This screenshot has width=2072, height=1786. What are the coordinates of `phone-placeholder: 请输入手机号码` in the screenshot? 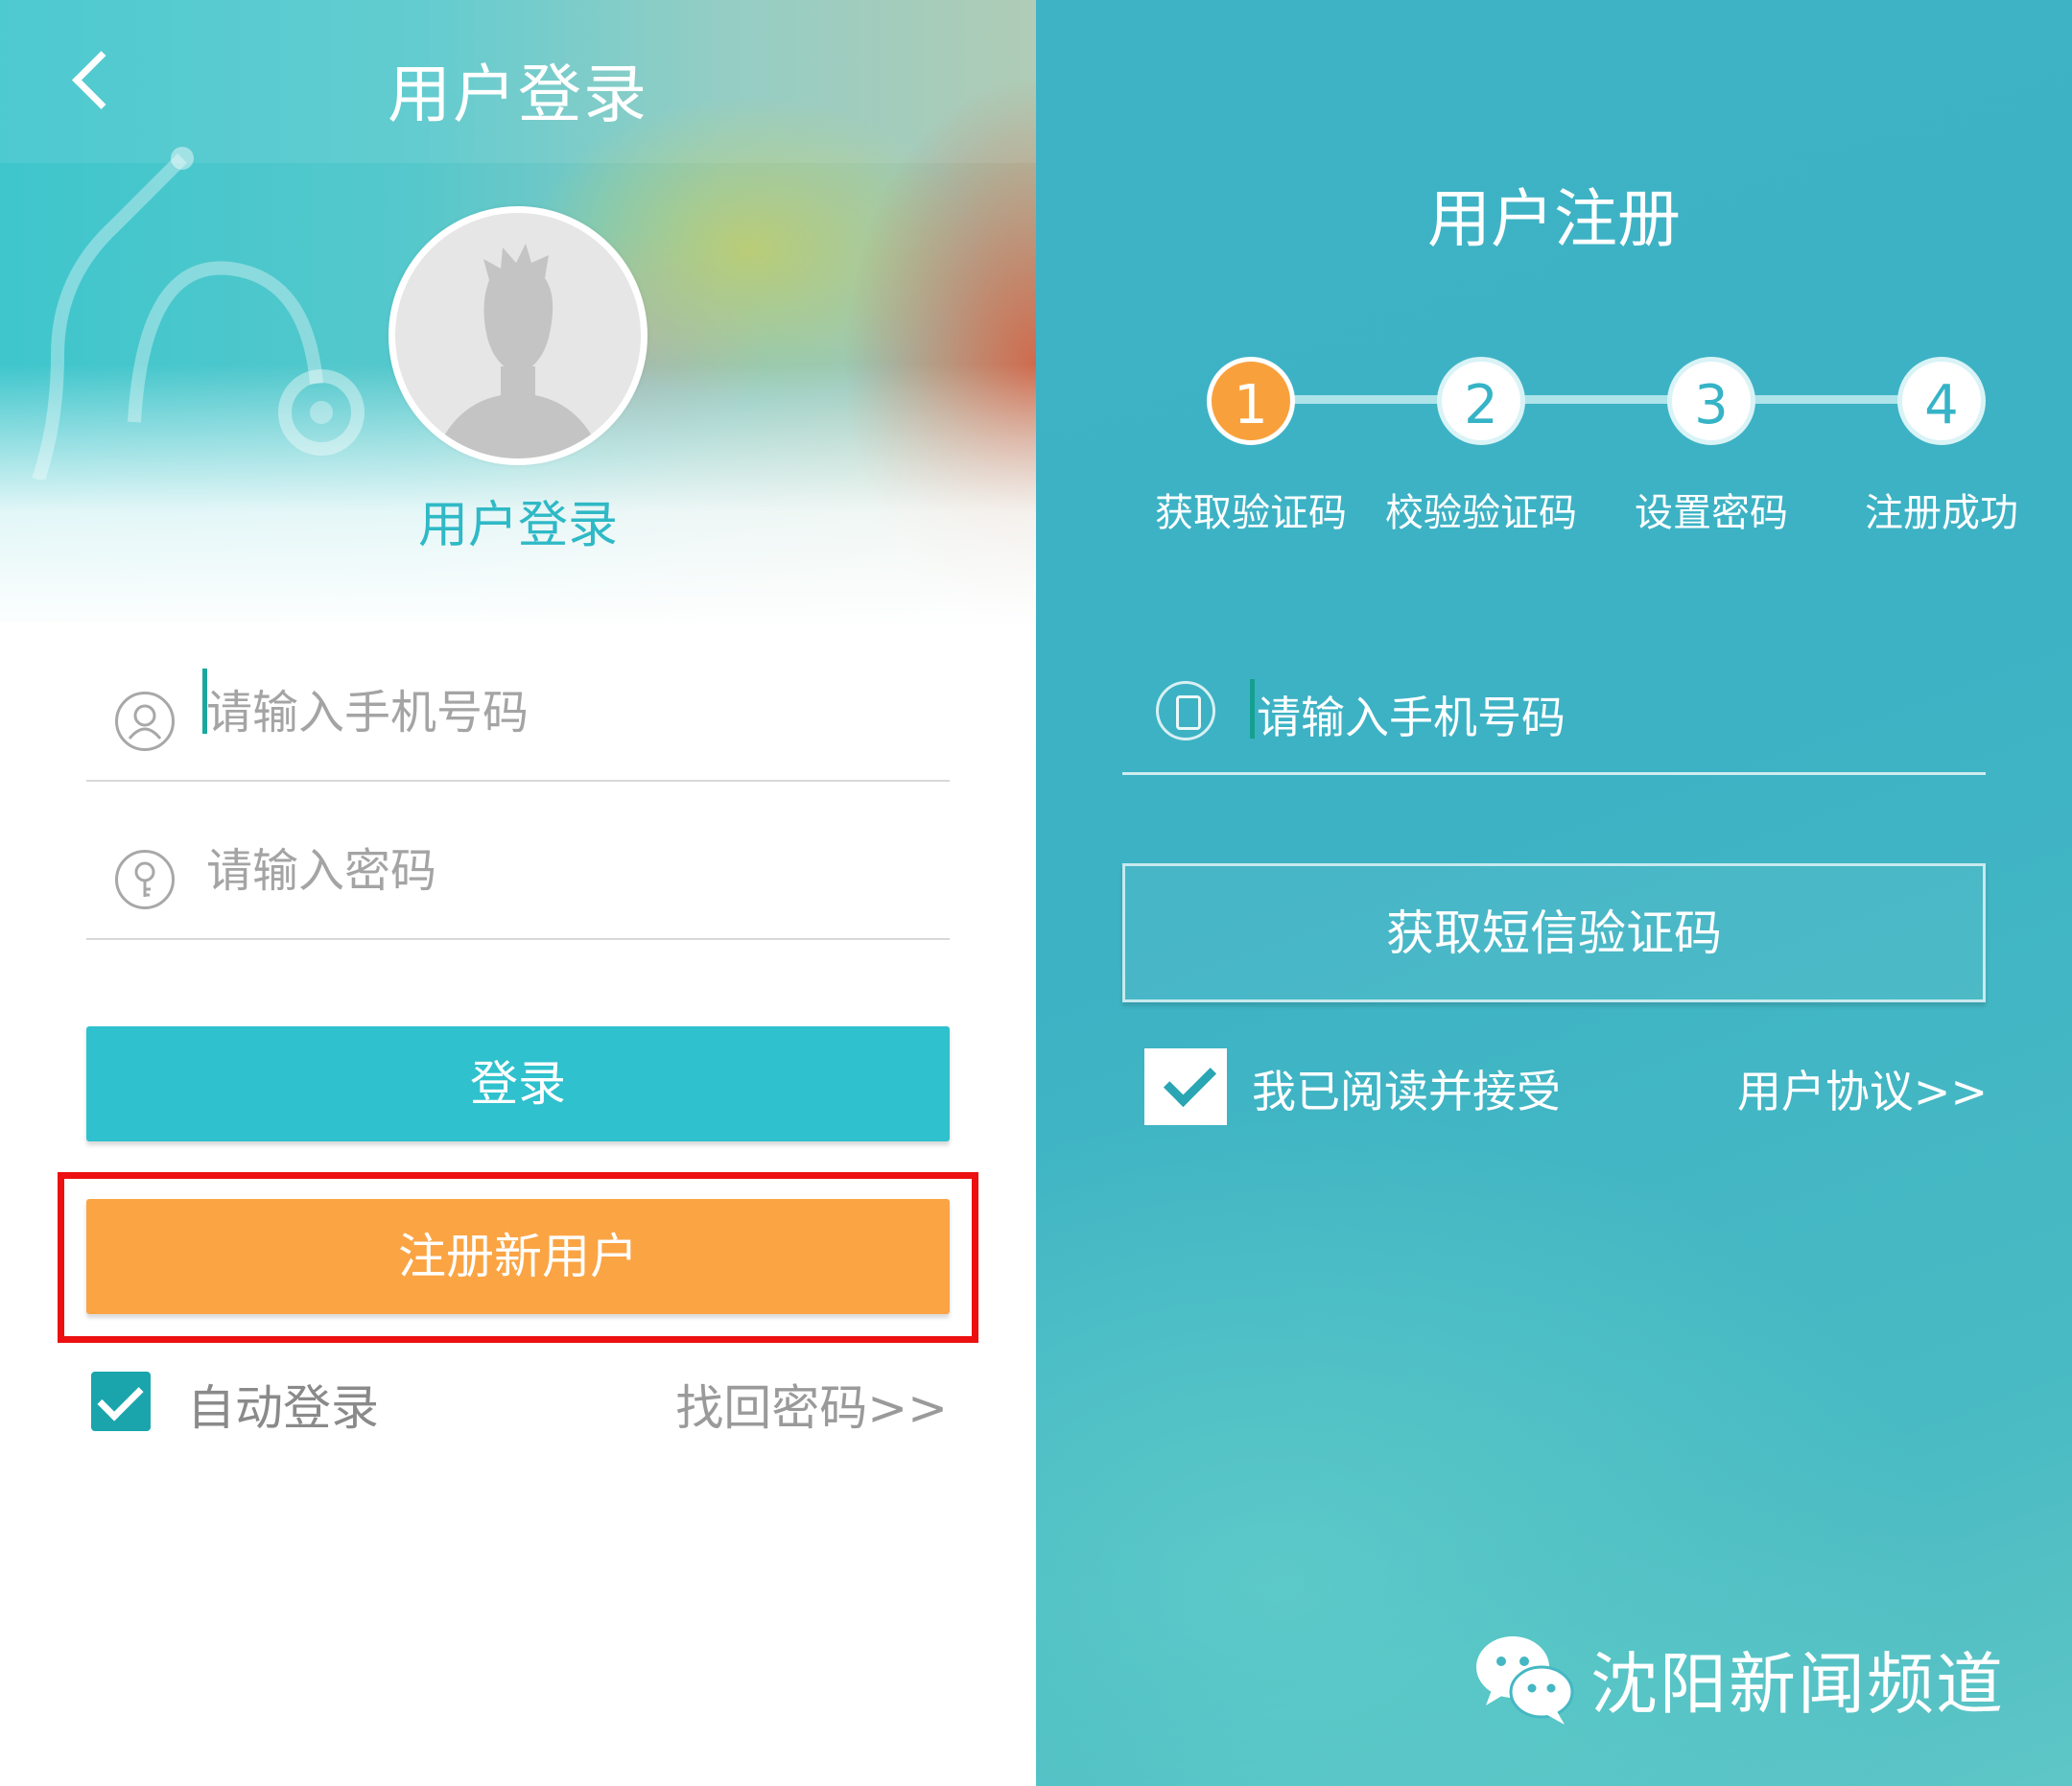 It's located at (368, 713).